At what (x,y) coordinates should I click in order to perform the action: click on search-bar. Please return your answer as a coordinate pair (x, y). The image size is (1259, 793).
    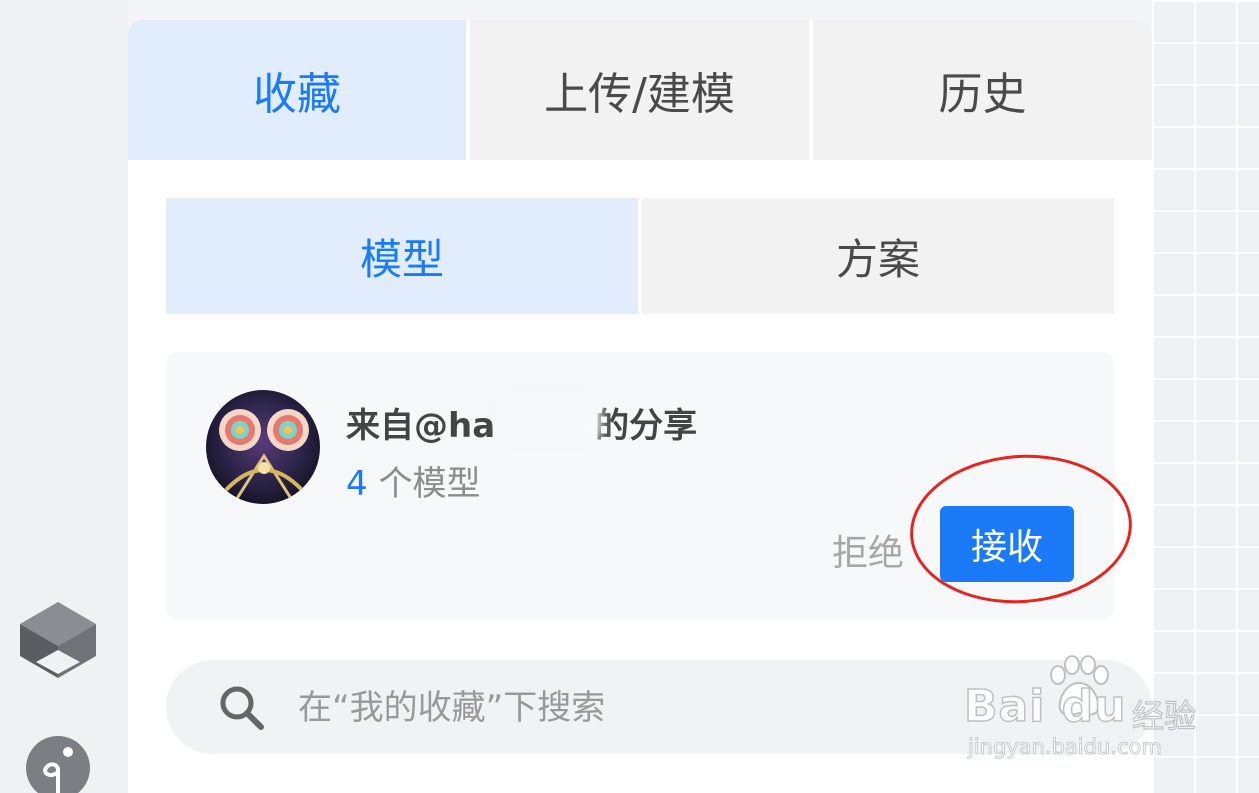
    Looking at the image, I should click on (659, 707).